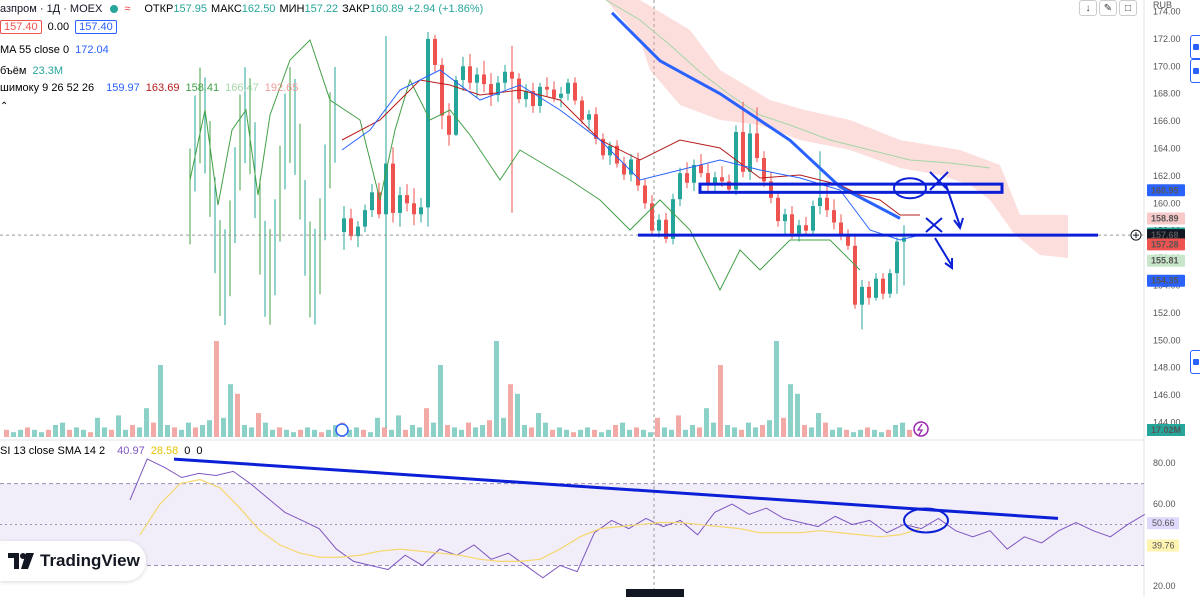 The height and width of the screenshot is (597, 1200). What do you see at coordinates (292, 9) in the screenshot?
I see `low-label: МИН` at bounding box center [292, 9].